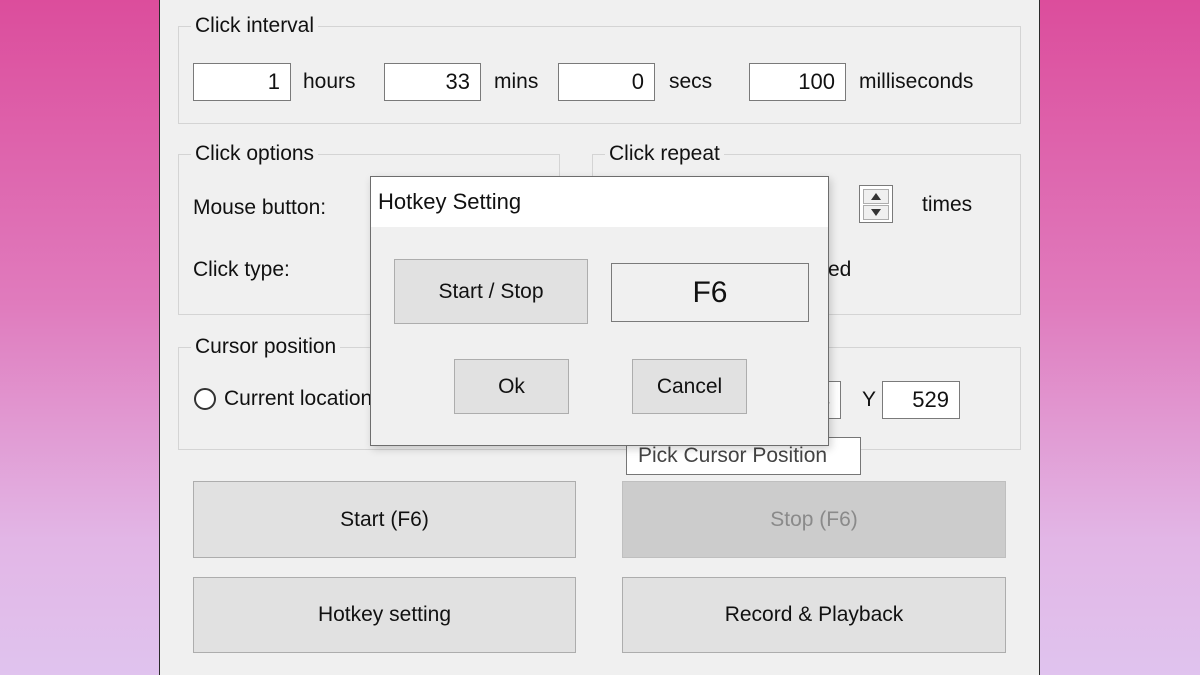  I want to click on hours-label: hours, so click(329, 81).